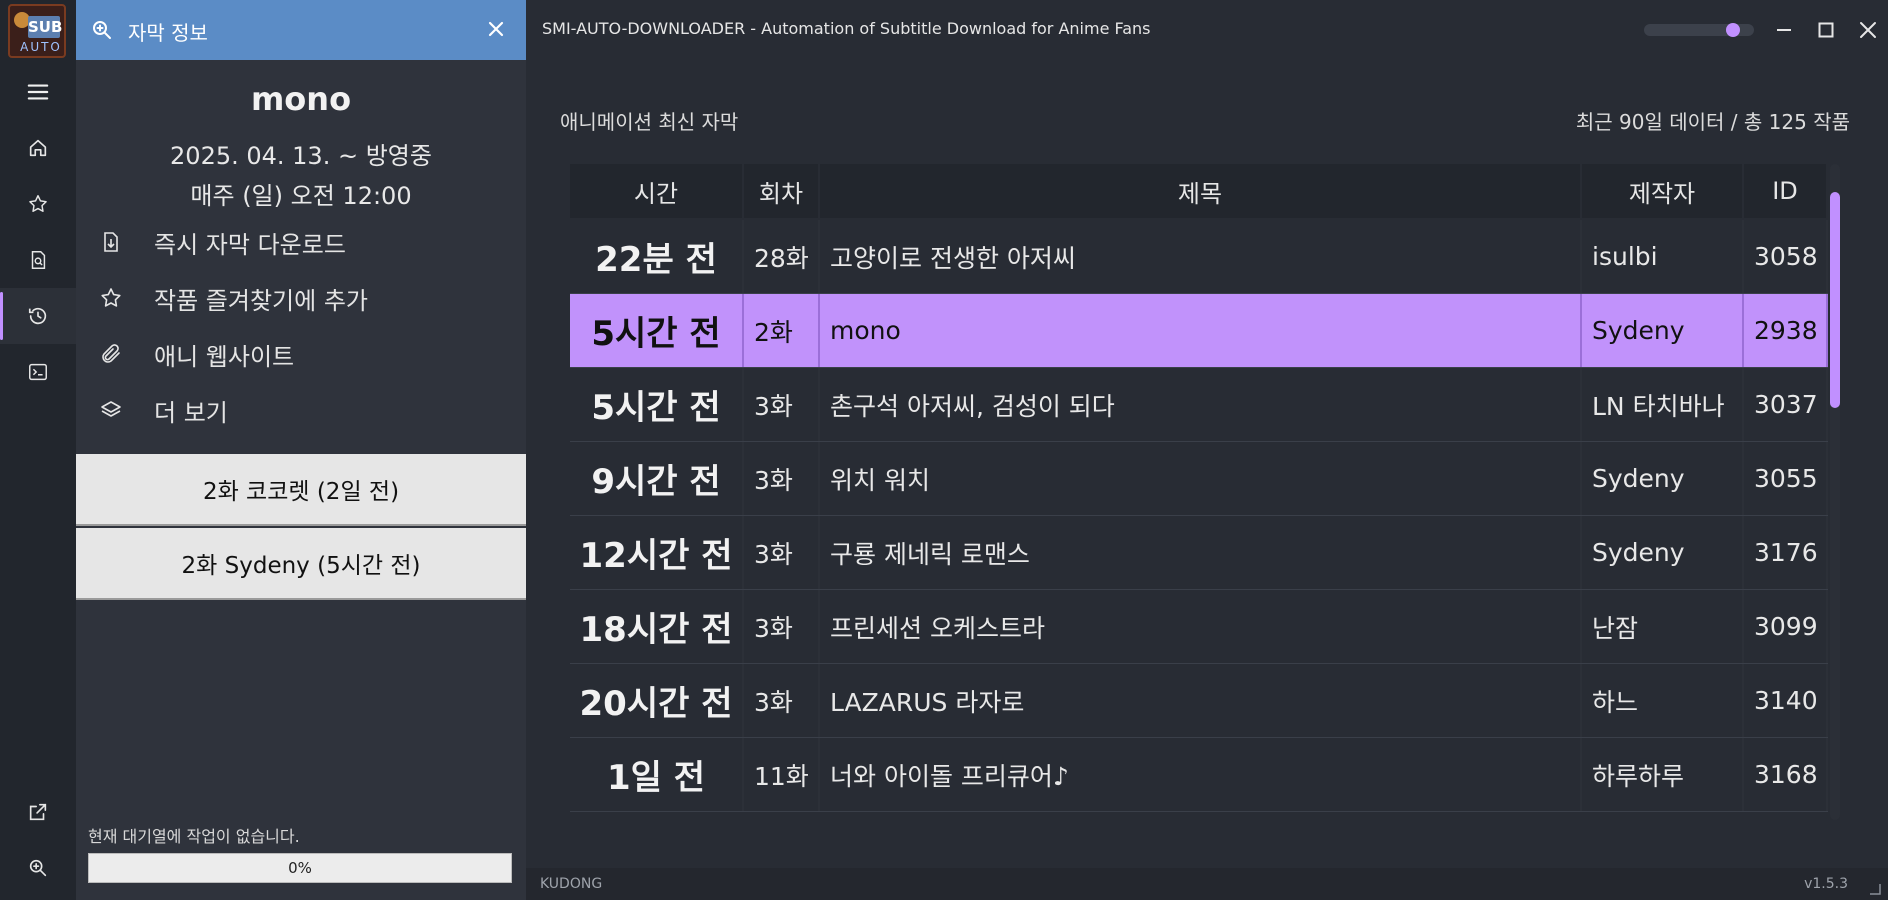  Describe the element at coordinates (1663, 700) in the screenshot. I see `cell-maker: 하느` at that location.